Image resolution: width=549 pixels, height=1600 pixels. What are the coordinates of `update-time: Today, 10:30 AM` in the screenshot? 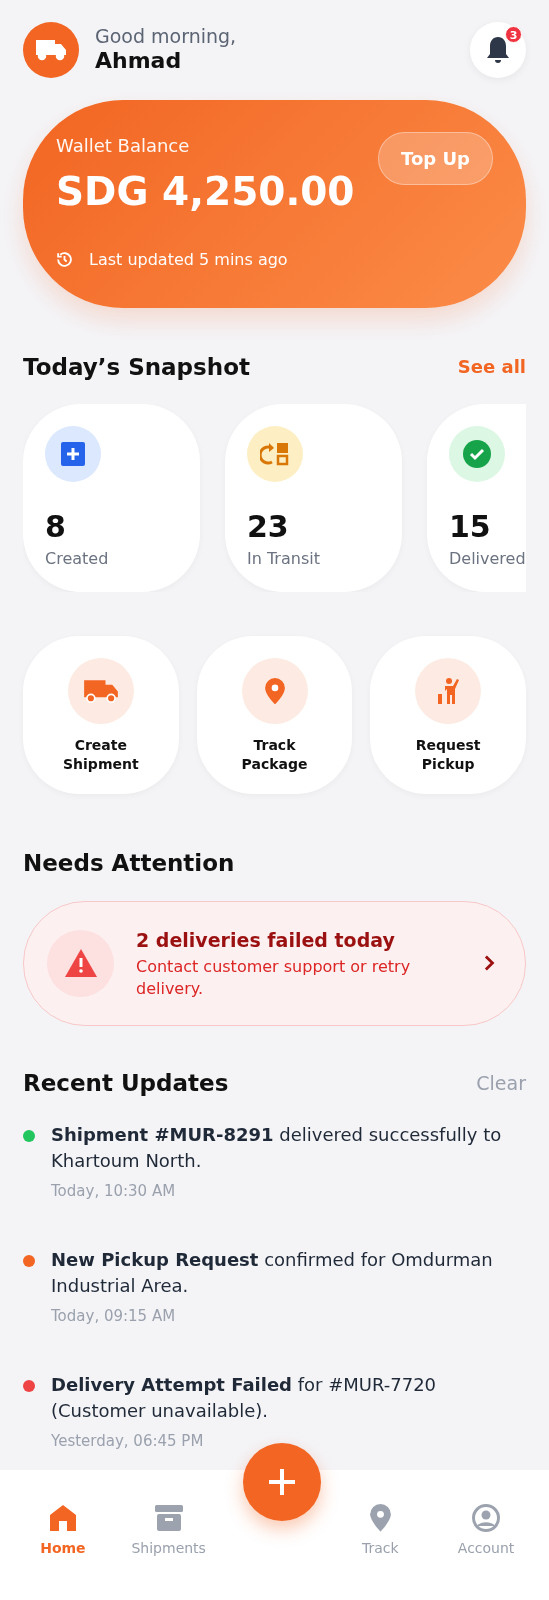 It's located at (114, 1192).